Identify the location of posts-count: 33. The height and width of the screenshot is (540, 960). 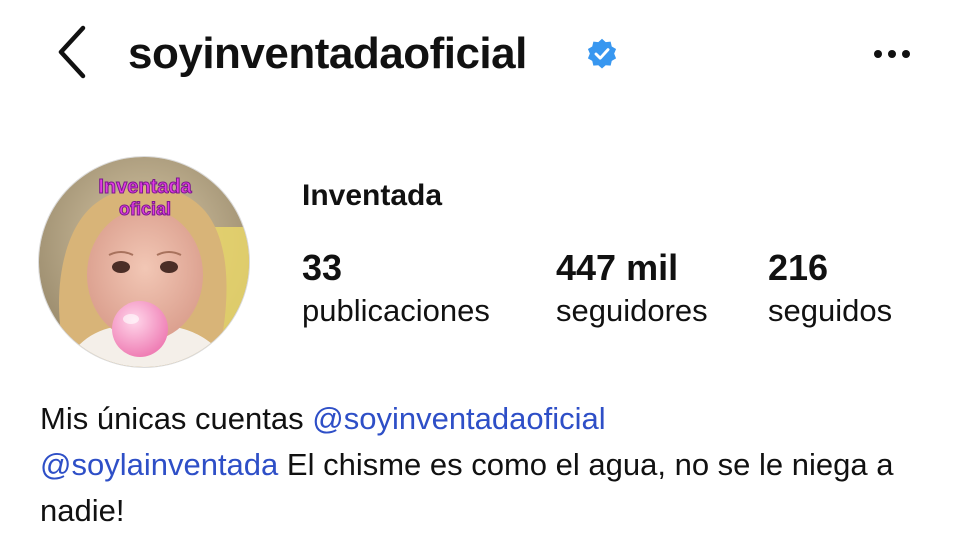
(322, 267).